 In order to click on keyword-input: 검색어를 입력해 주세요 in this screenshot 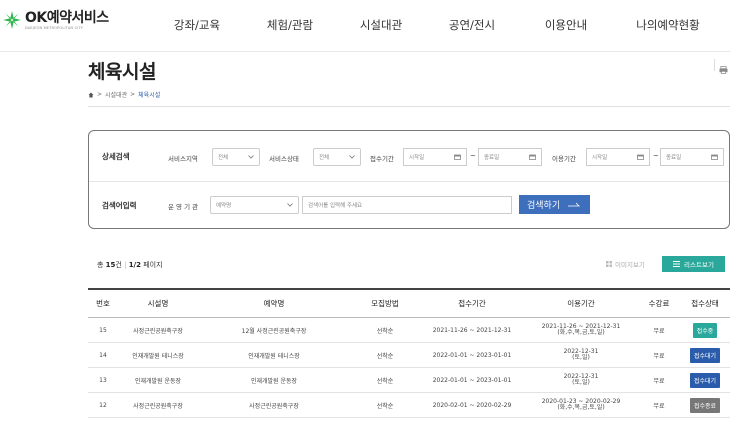, I will do `click(407, 205)`.